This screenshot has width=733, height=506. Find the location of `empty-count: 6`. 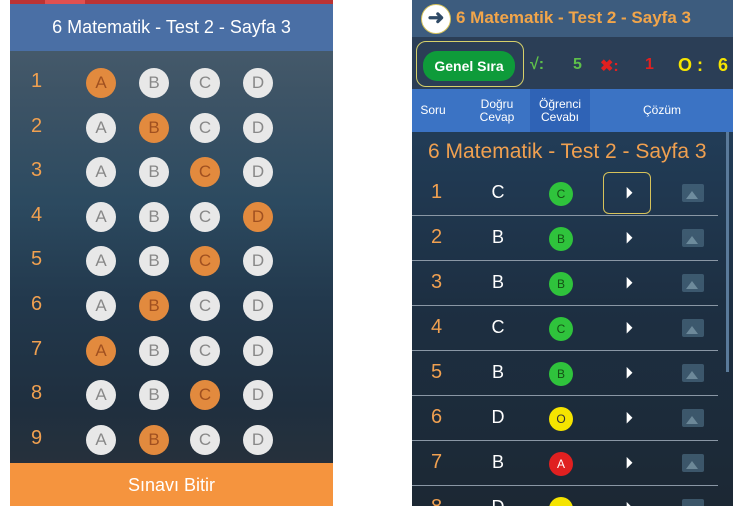

empty-count: 6 is located at coordinates (723, 65).